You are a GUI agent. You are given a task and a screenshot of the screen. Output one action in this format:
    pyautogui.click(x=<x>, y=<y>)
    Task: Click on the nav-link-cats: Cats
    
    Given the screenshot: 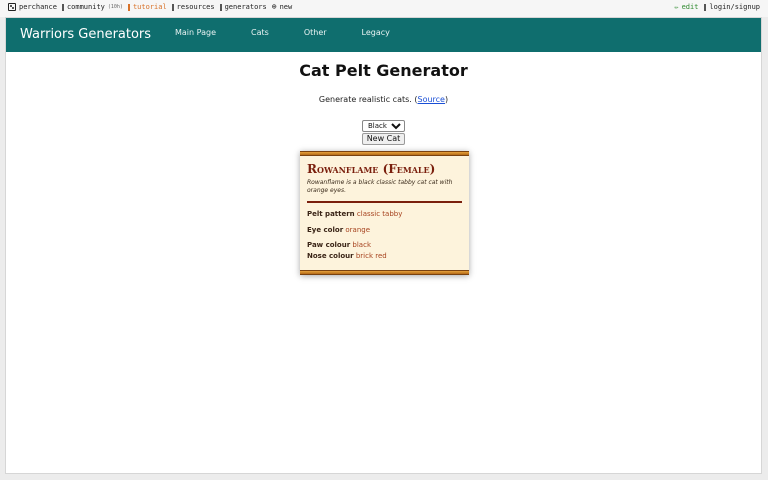 What is the action you would take?
    pyautogui.click(x=260, y=33)
    